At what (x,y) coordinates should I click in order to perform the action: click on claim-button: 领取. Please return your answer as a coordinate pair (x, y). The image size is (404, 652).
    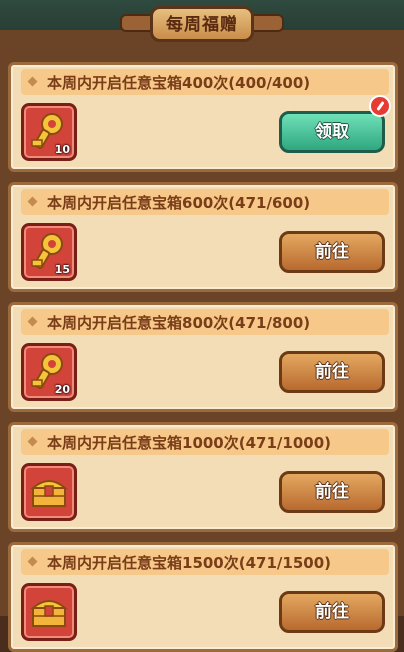
    Looking at the image, I should click on (332, 132).